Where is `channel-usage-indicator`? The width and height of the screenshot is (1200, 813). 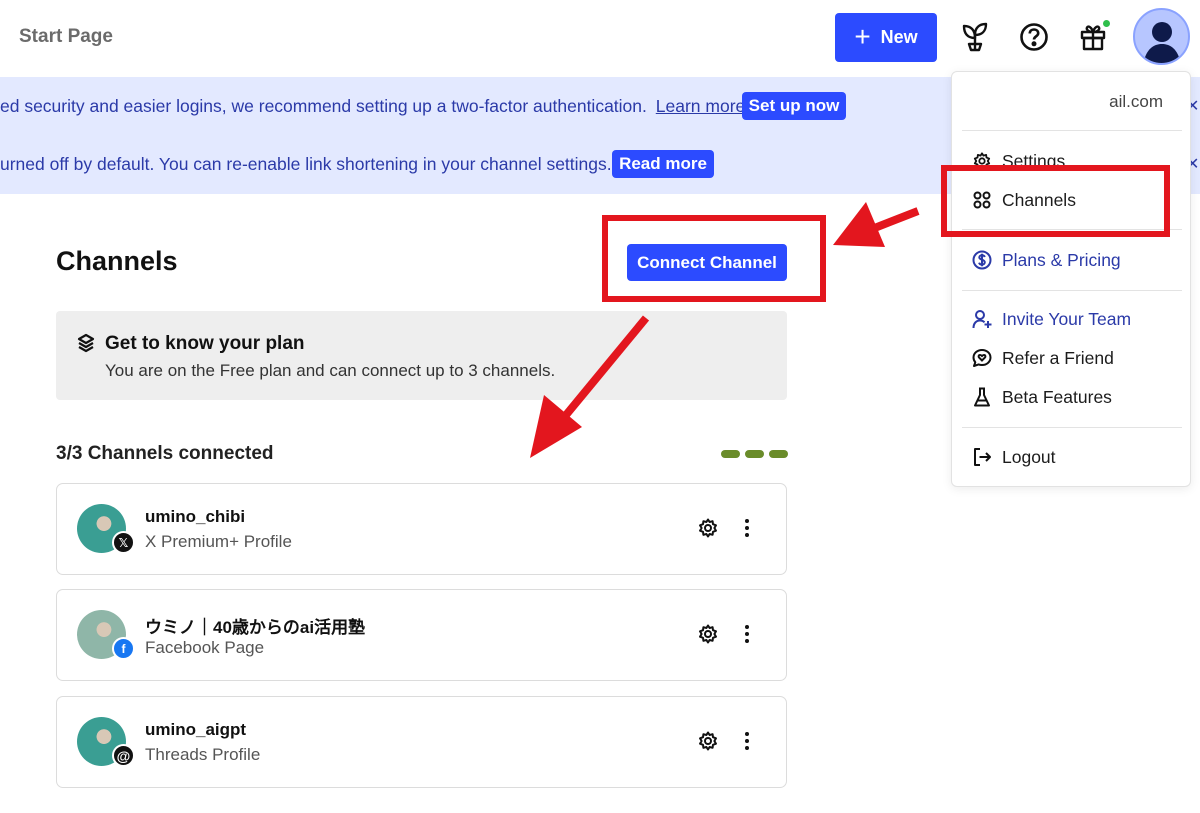 channel-usage-indicator is located at coordinates (754, 454).